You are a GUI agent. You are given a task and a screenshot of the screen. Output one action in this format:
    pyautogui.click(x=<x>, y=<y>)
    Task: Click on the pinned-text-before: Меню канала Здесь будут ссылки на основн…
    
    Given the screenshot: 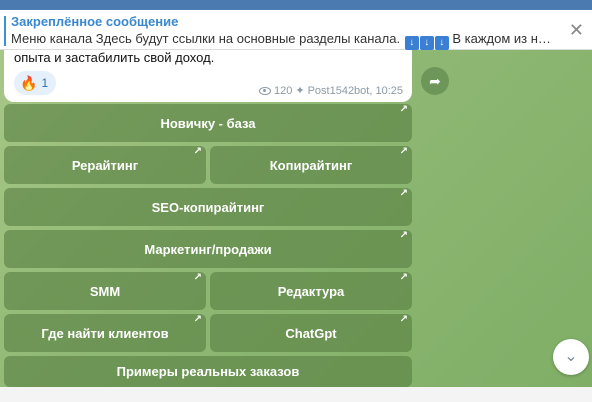 What is the action you would take?
    pyautogui.click(x=207, y=38)
    